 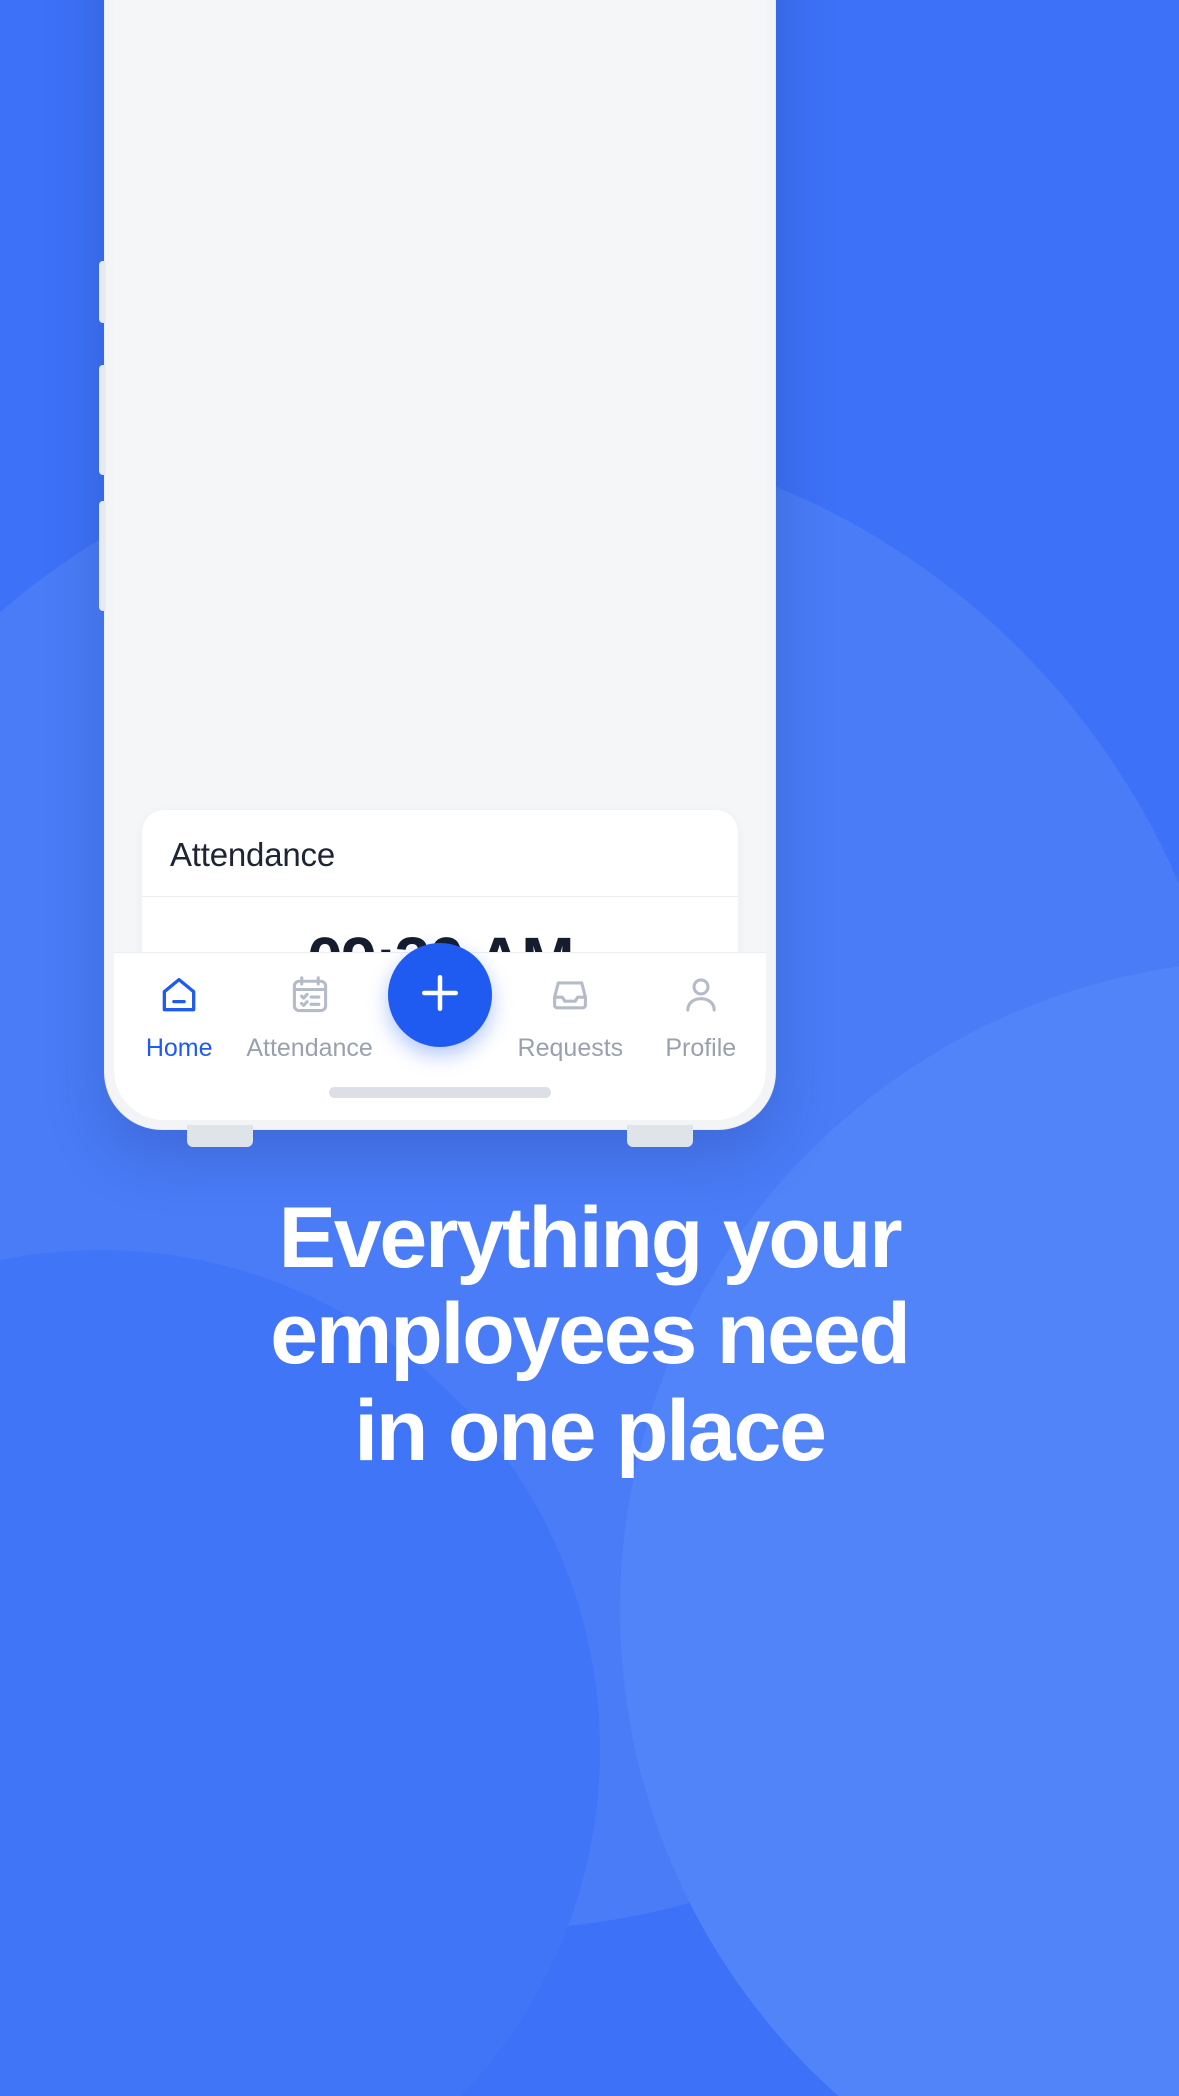 I want to click on home-indicator, so click(x=440, y=1092).